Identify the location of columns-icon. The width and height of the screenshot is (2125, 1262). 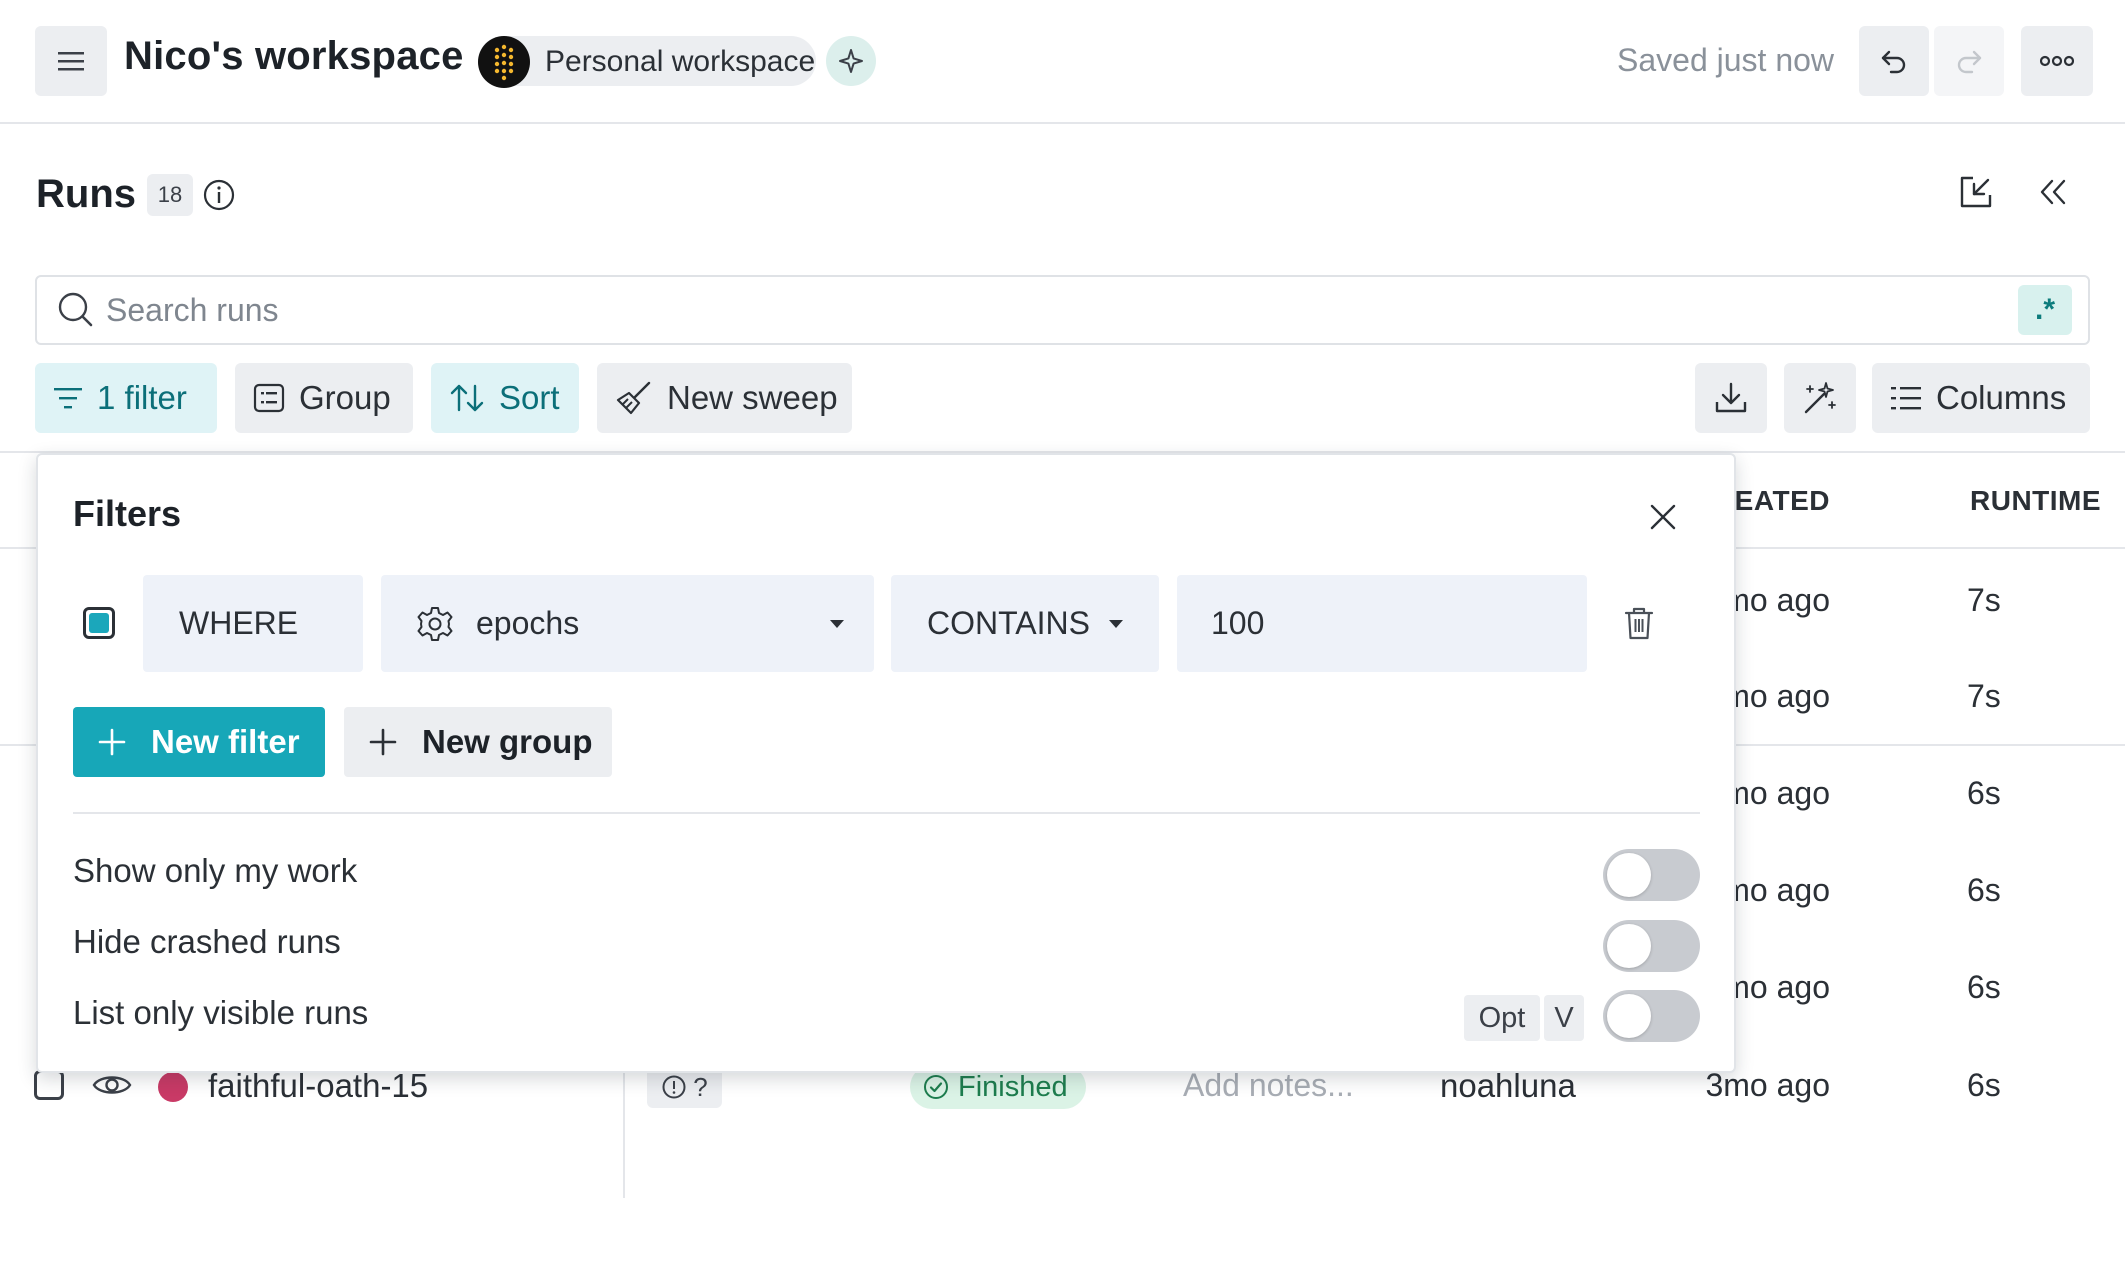
(1906, 398).